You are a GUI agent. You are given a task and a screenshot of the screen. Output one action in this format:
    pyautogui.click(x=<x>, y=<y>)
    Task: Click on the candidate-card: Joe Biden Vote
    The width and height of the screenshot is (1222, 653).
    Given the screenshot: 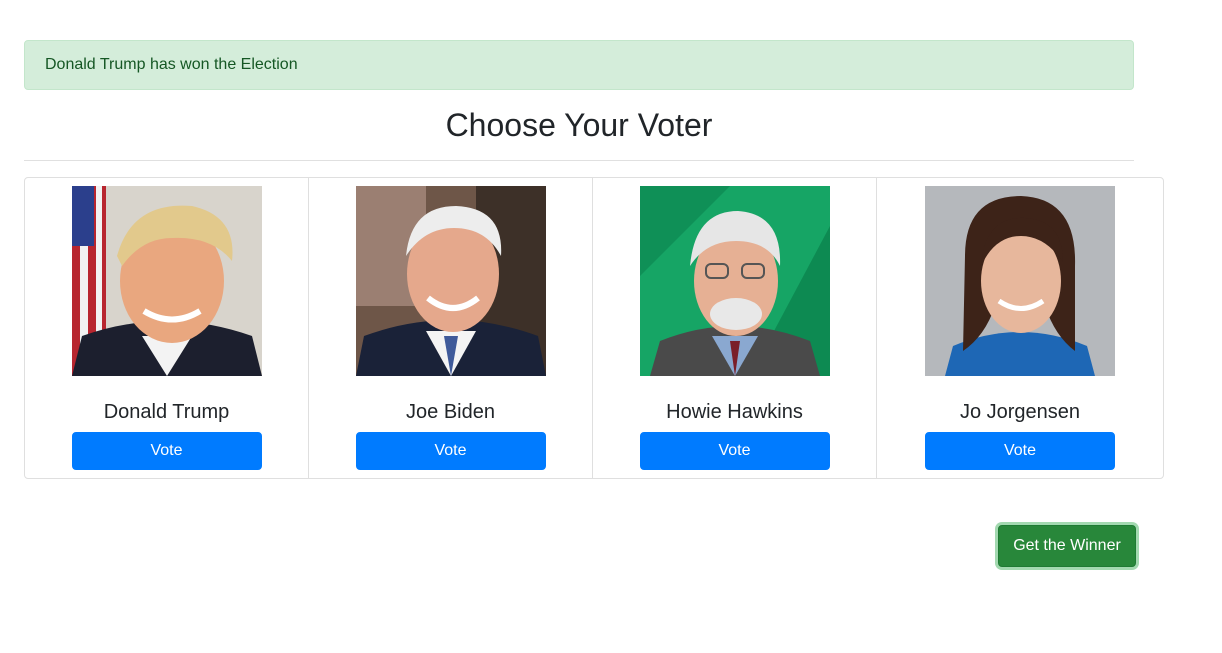 What is the action you would take?
    pyautogui.click(x=450, y=328)
    